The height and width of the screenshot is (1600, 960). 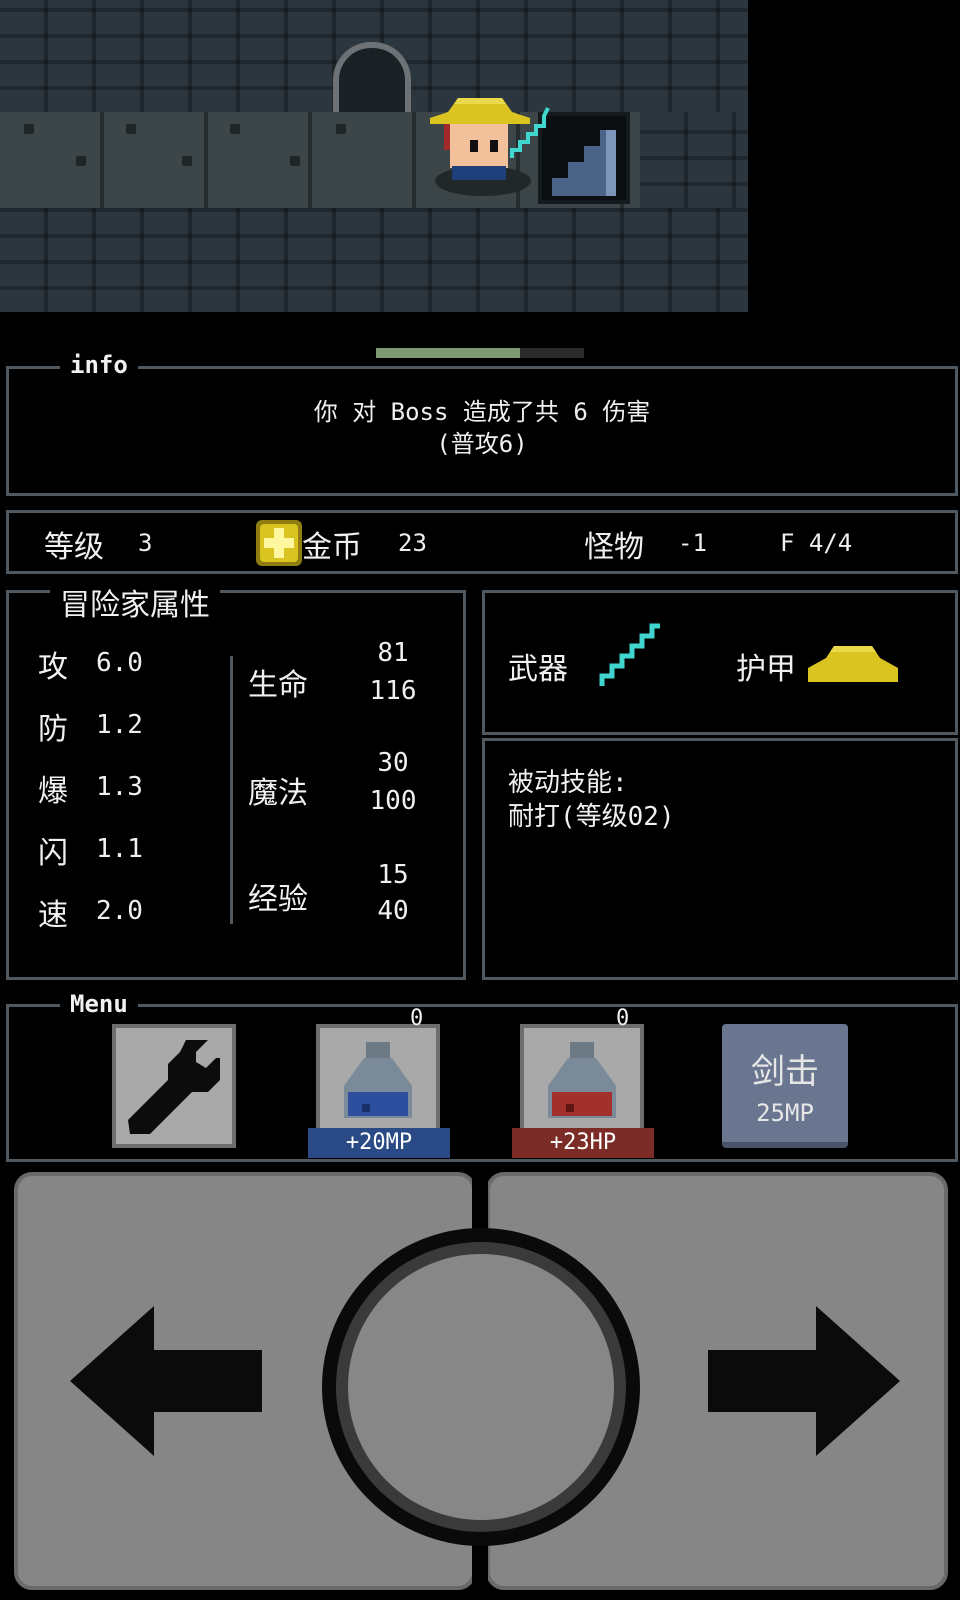 What do you see at coordinates (53, 791) in the screenshot?
I see `stat-label-crit: 爆` at bounding box center [53, 791].